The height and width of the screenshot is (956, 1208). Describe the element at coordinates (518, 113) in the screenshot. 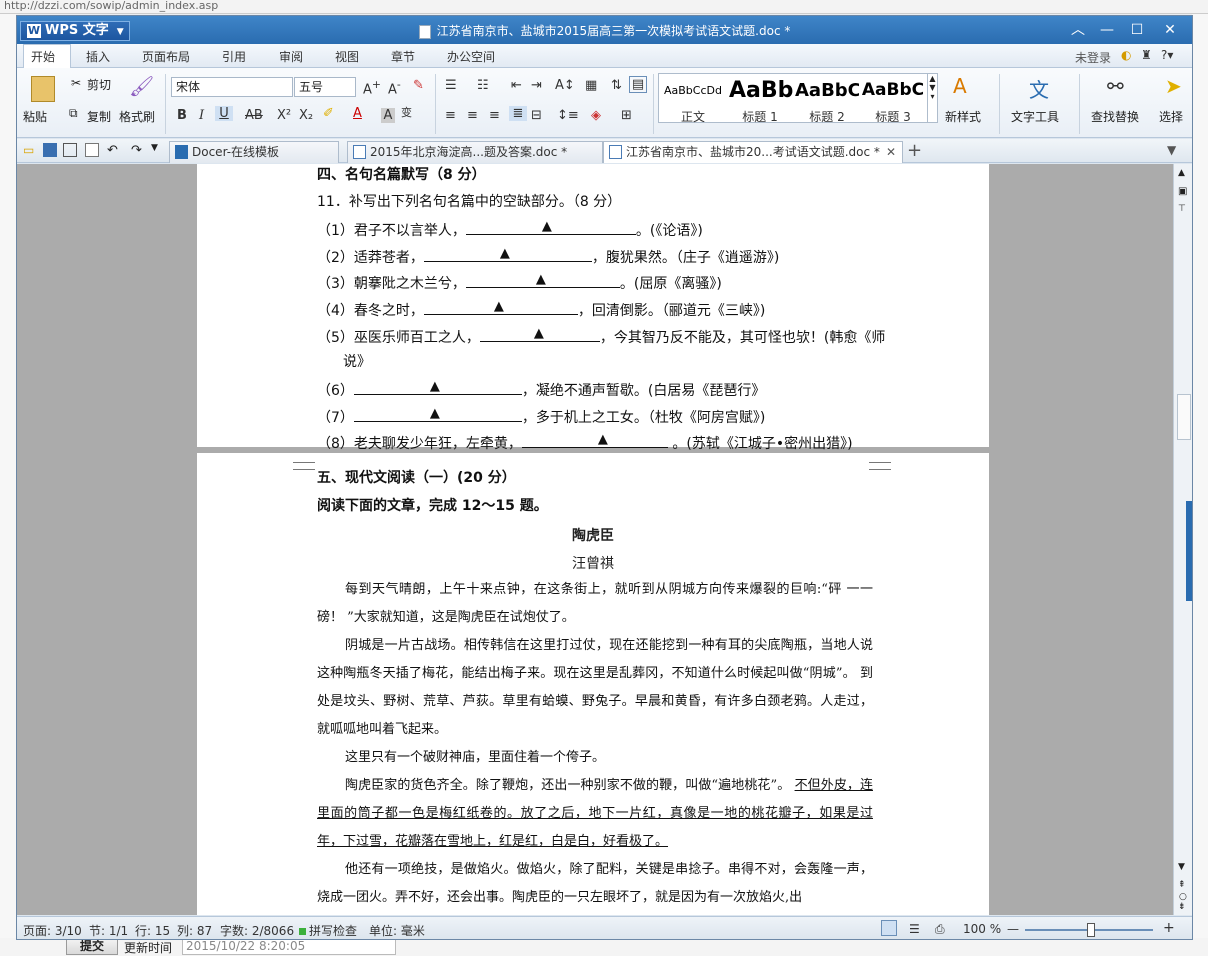

I see `justify-icon: ≣` at that location.